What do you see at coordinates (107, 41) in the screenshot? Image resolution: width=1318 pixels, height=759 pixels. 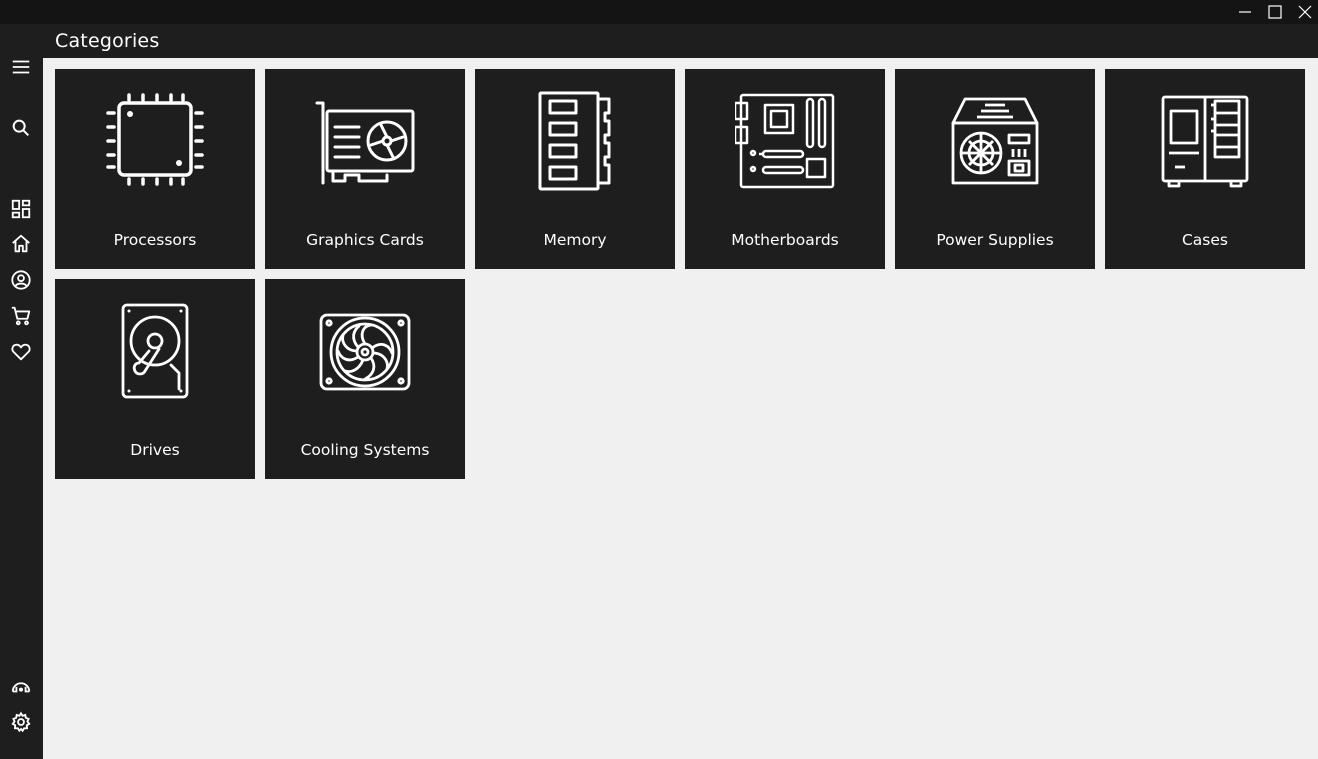 I see `page-title: Categories` at bounding box center [107, 41].